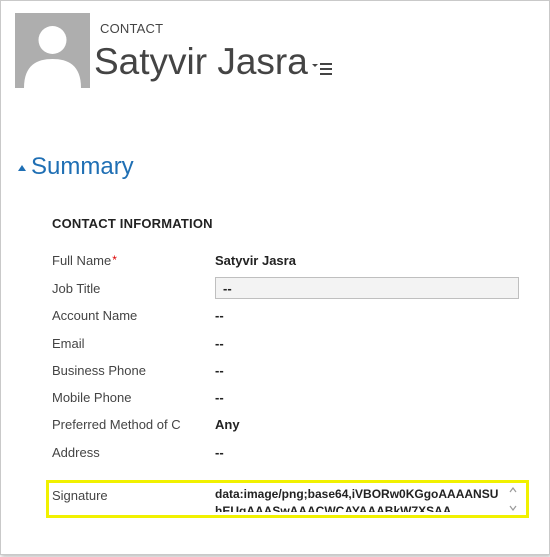  Describe the element at coordinates (367, 288) in the screenshot. I see `job-title-field: --` at that location.